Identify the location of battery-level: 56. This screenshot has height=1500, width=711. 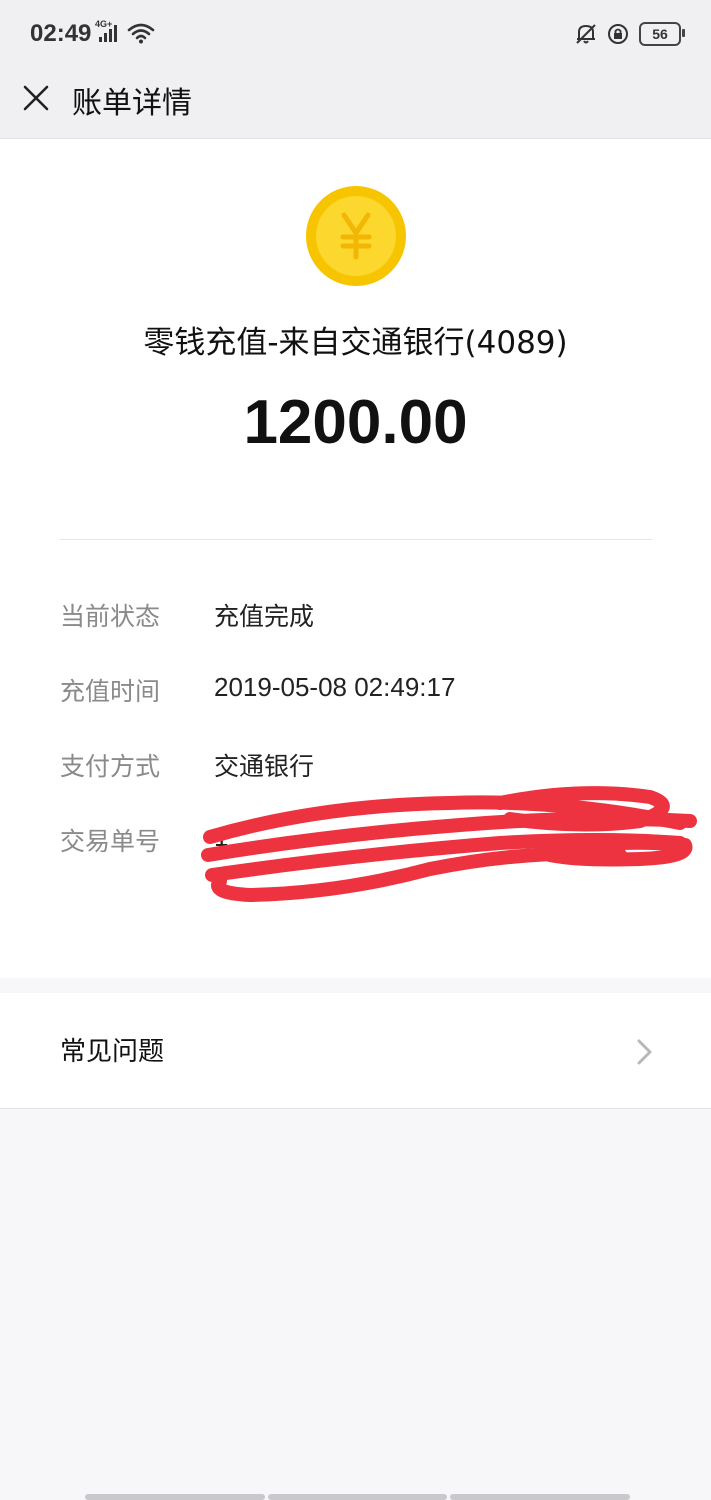
(660, 34).